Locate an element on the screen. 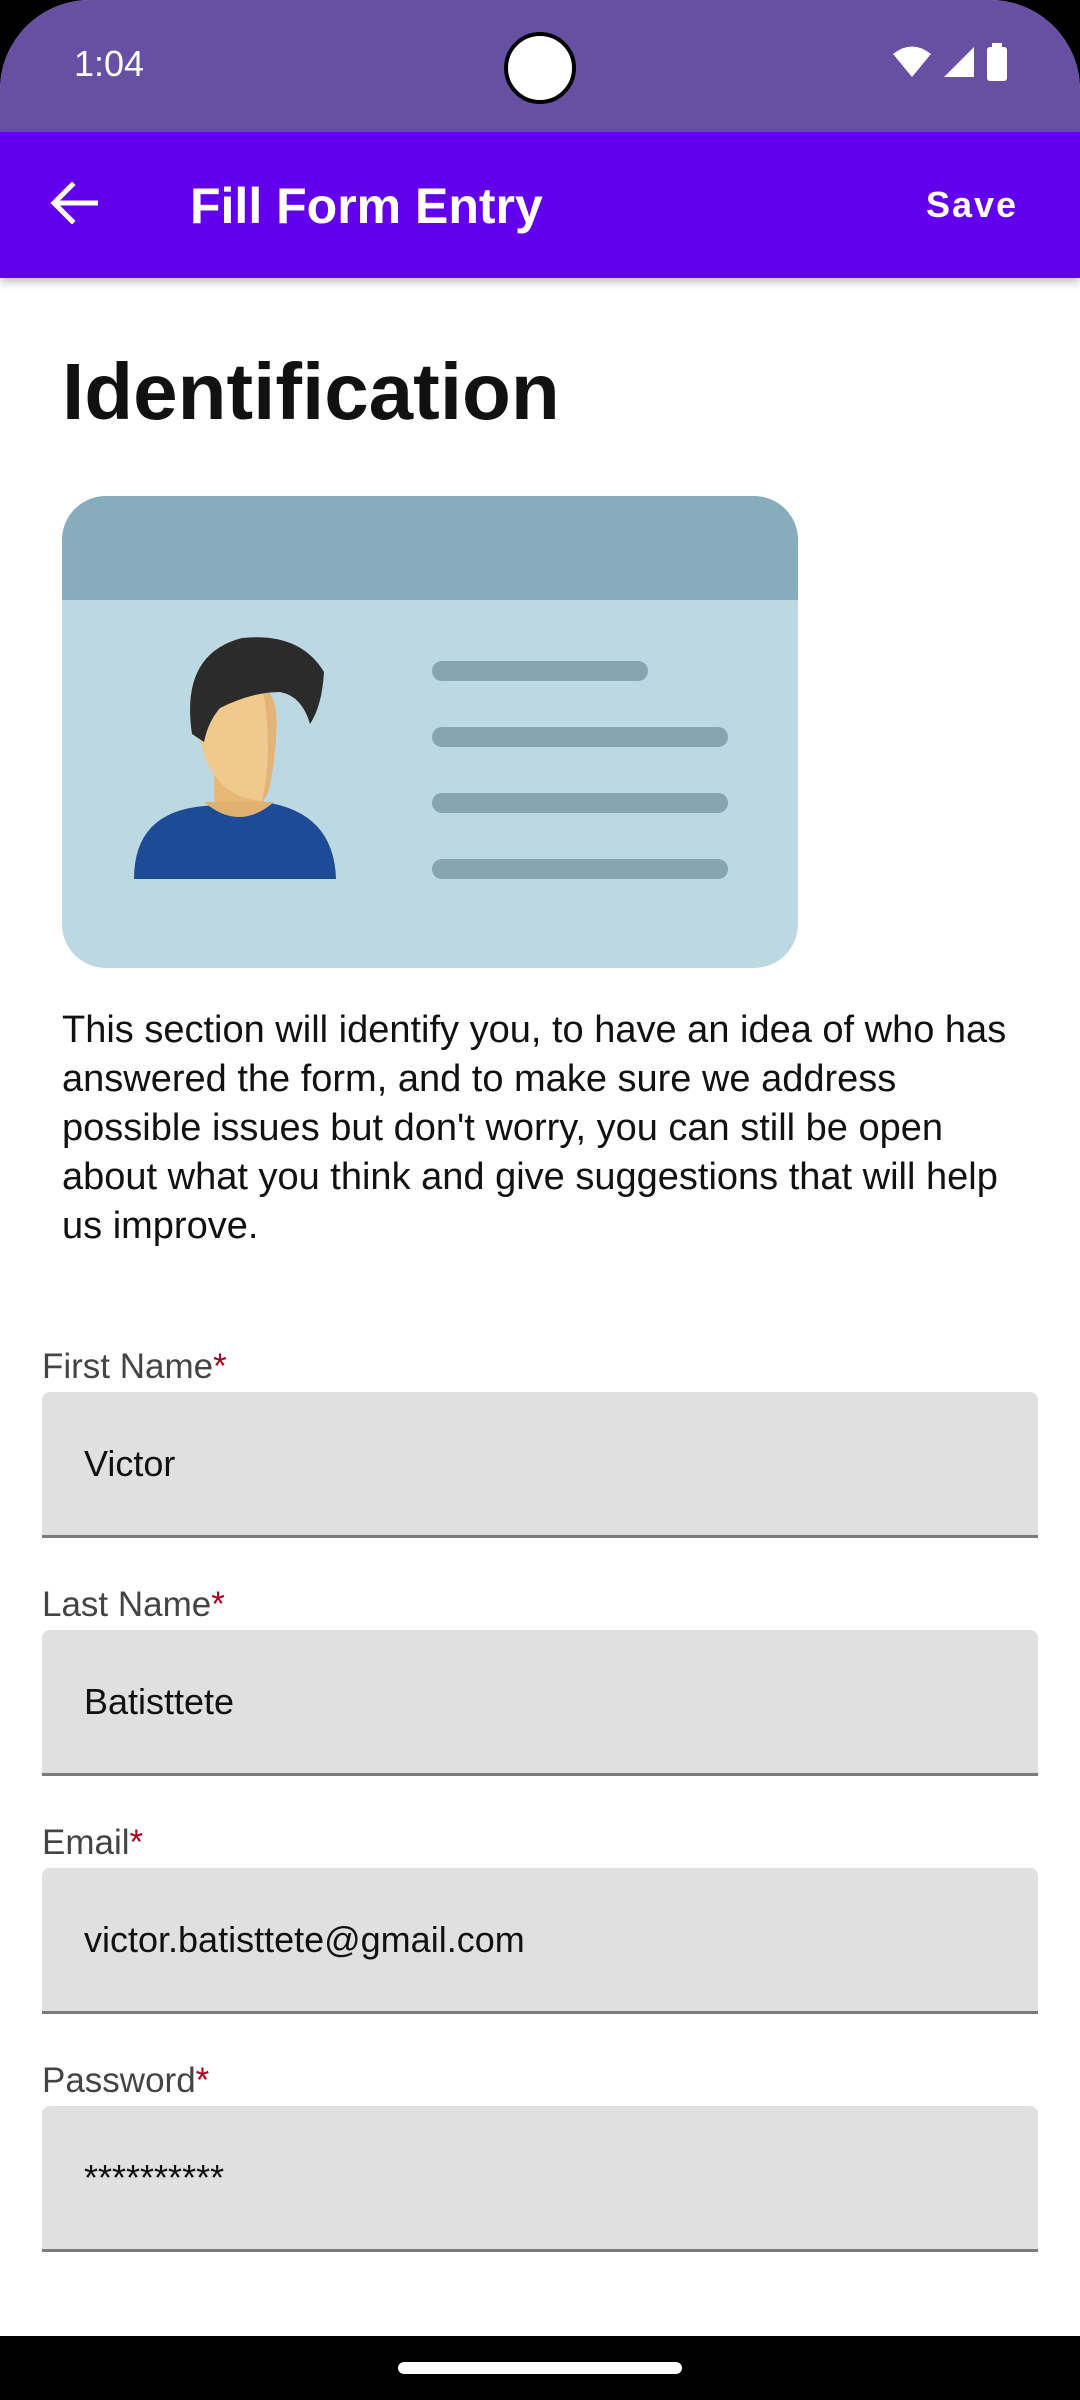  back-arrow-icon is located at coordinates (74, 204).